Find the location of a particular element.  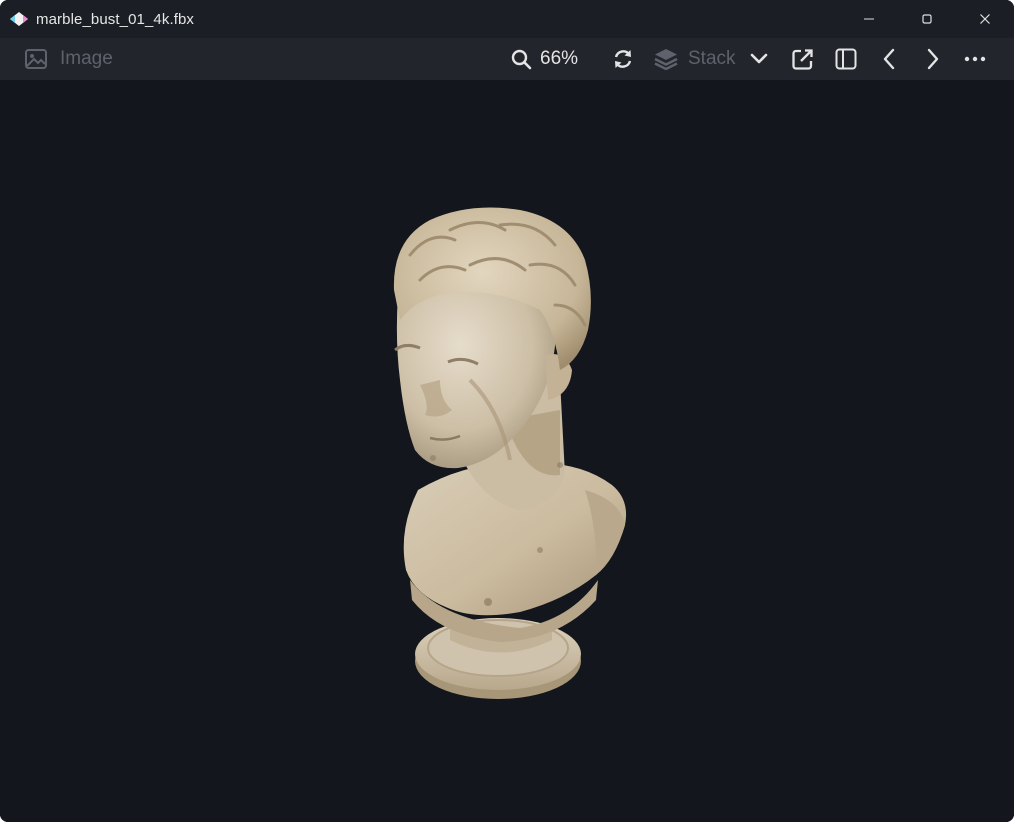

toolbar: Image 66% Stack is located at coordinates (507, 59).